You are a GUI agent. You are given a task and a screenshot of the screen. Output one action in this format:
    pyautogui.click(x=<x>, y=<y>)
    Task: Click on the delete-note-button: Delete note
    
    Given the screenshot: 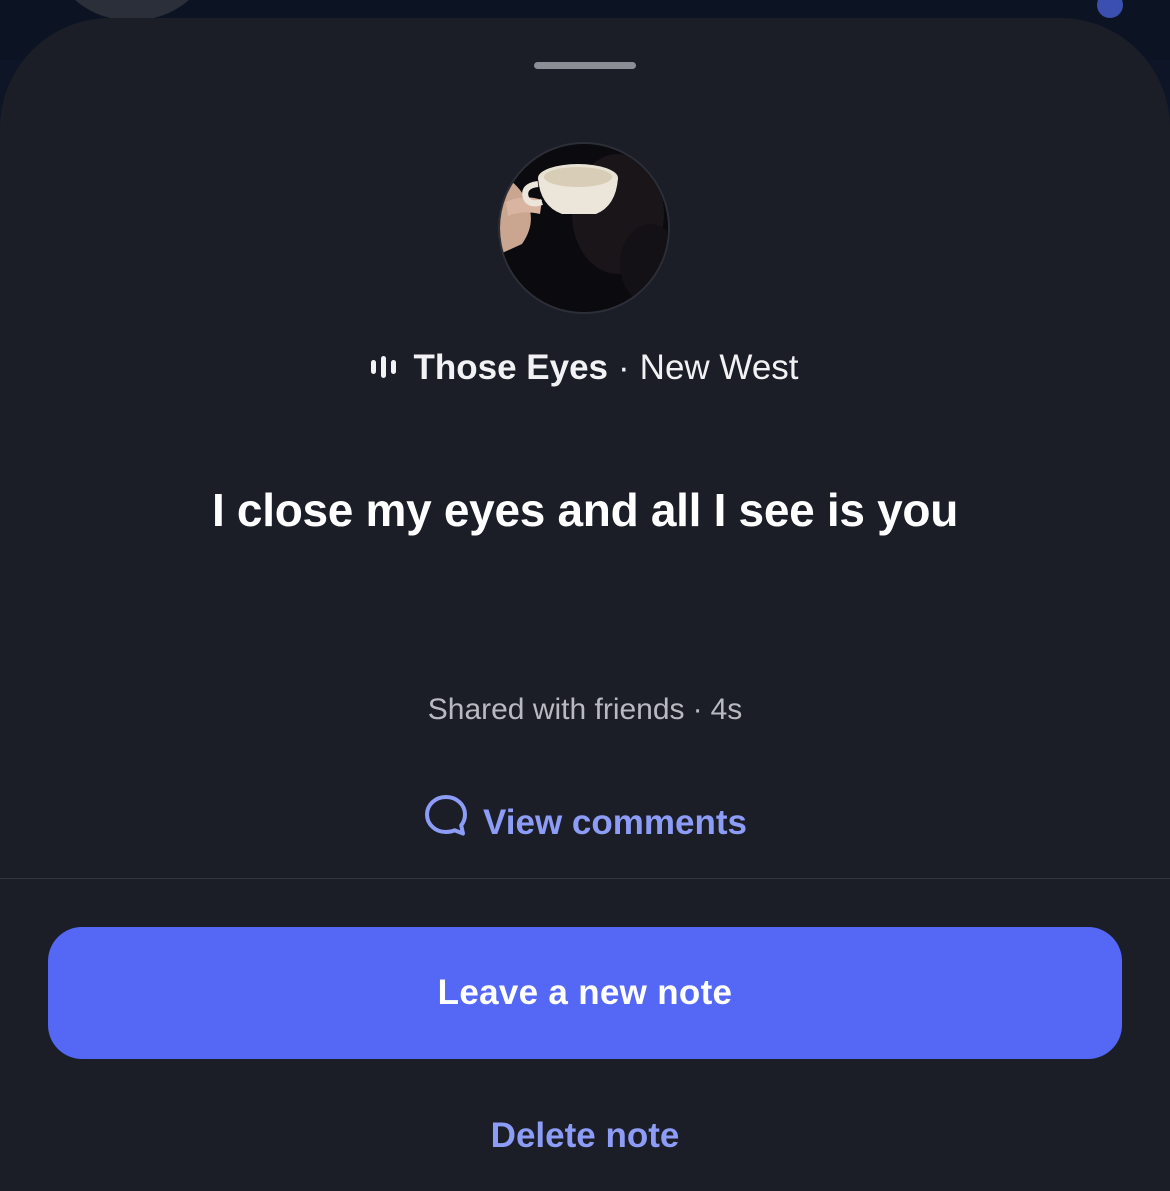 What is the action you would take?
    pyautogui.click(x=585, y=1136)
    